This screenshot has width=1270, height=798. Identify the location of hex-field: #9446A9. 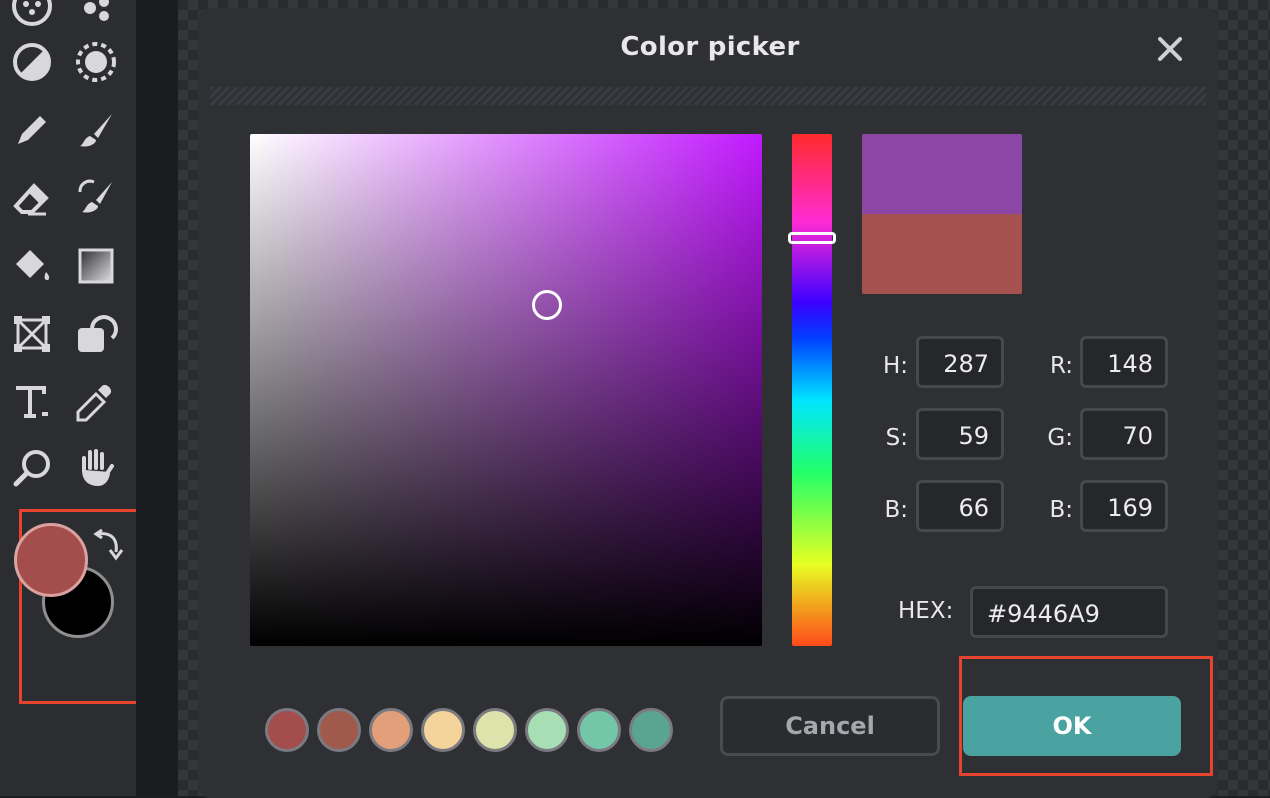
(1069, 612).